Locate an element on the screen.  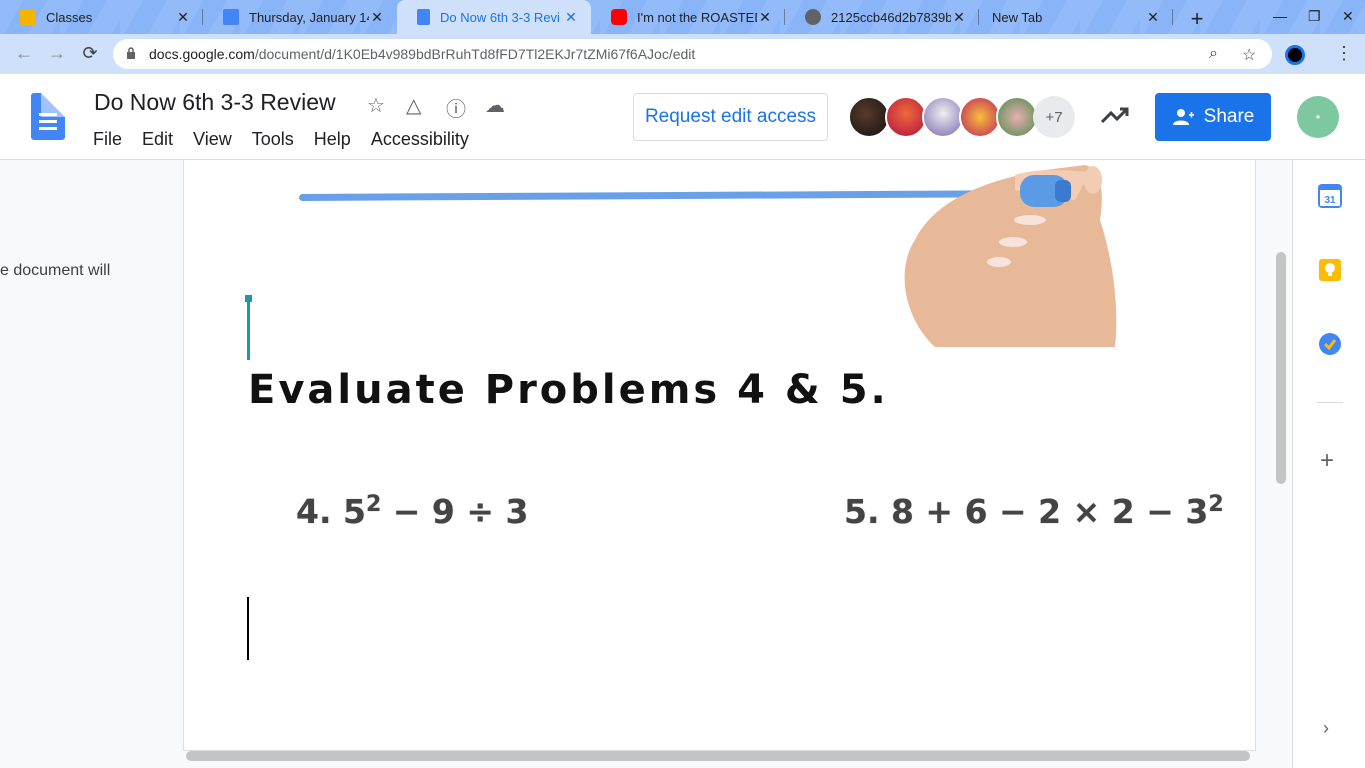
collaborator-cursor is located at coordinates (248, 327).